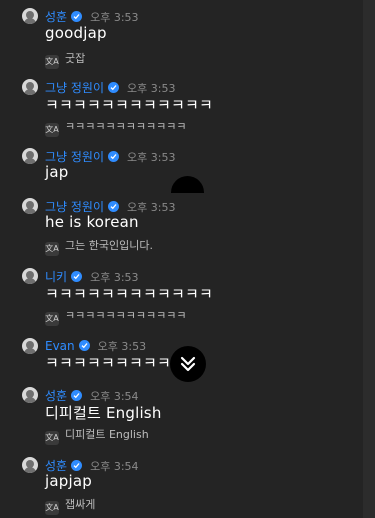 This screenshot has width=375, height=518. What do you see at coordinates (114, 466) in the screenshot?
I see `message-time: 오후 3:54` at bounding box center [114, 466].